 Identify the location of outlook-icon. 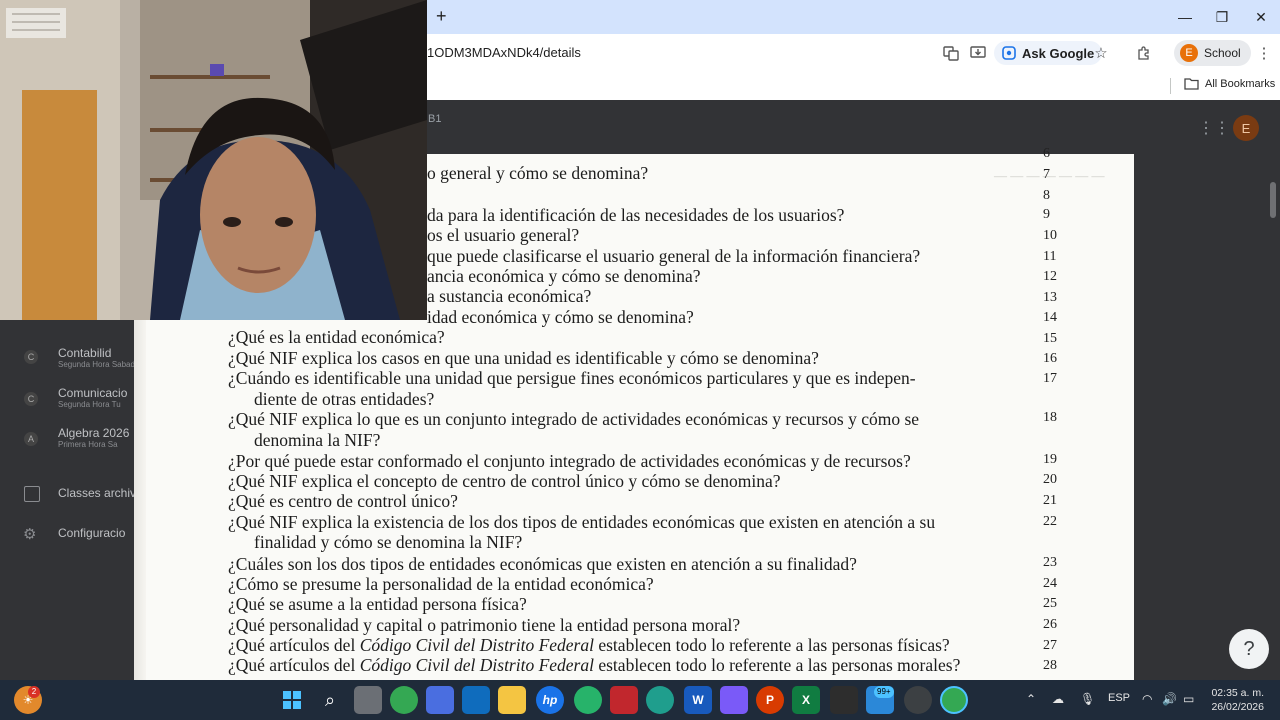
(476, 700).